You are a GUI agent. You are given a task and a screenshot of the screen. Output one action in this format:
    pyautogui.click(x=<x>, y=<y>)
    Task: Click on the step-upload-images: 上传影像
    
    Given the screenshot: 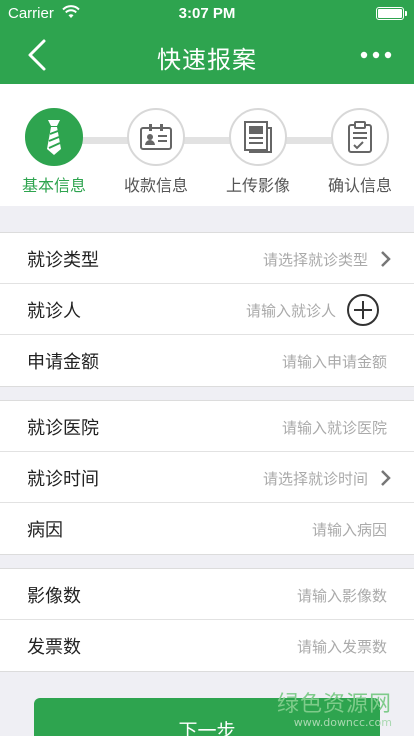 What is the action you would take?
    pyautogui.click(x=258, y=152)
    